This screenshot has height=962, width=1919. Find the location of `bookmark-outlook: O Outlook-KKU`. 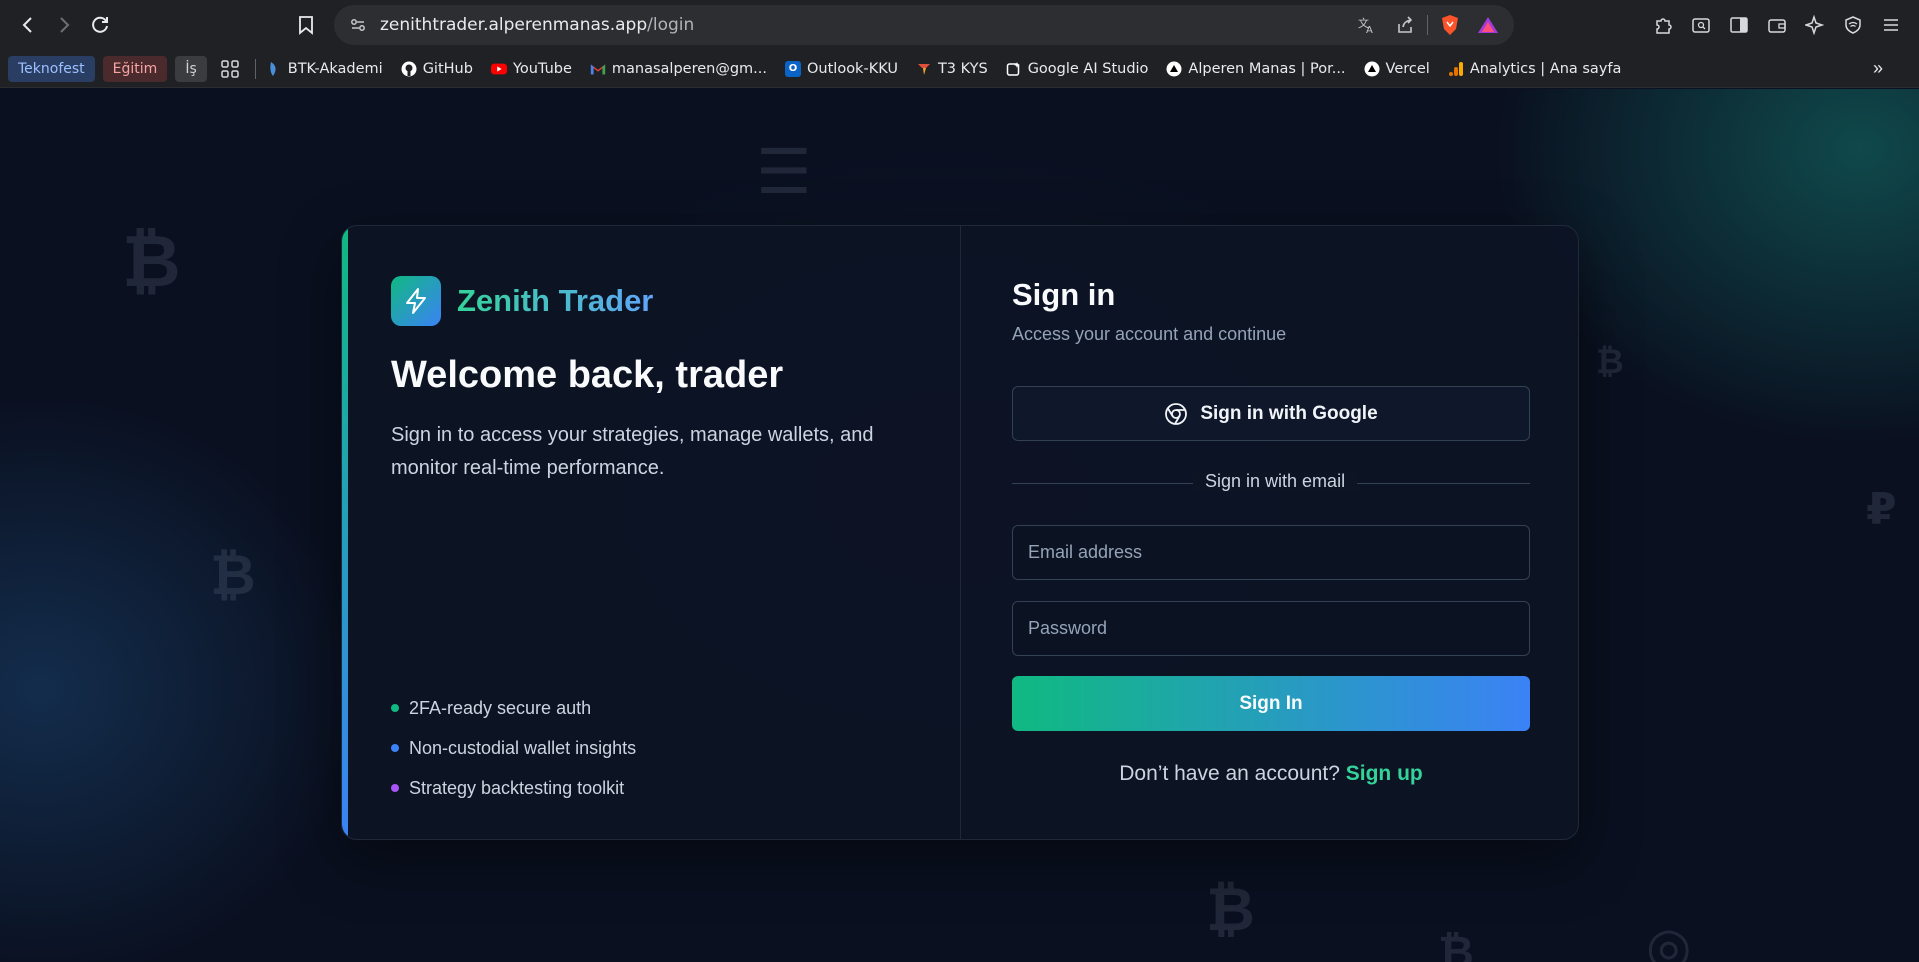

bookmark-outlook: O Outlook-KKU is located at coordinates (841, 68).